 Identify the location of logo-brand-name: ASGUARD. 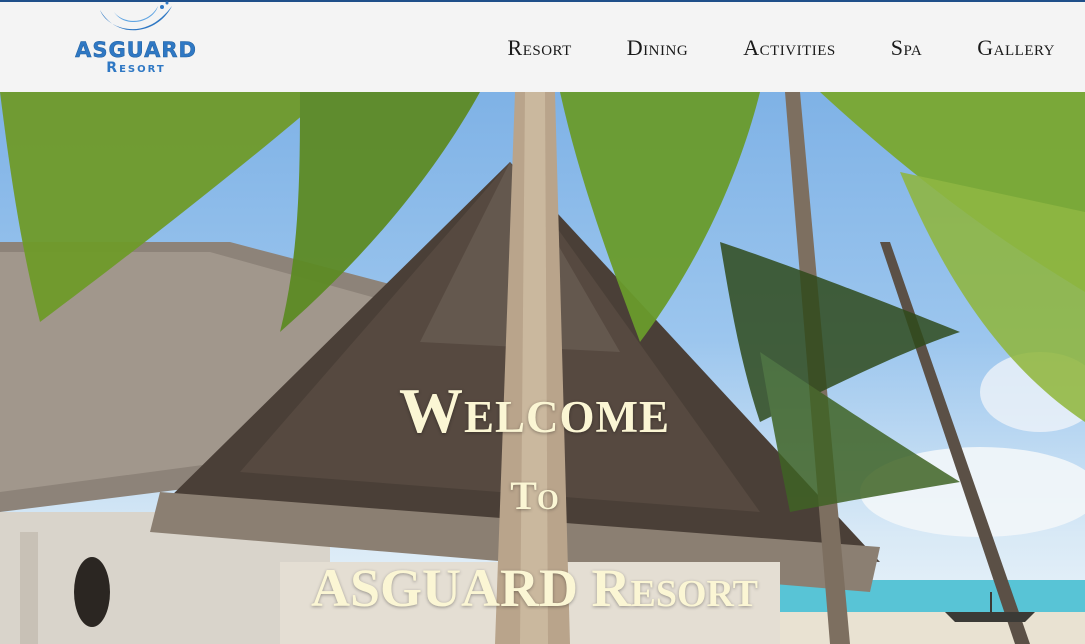
(136, 50).